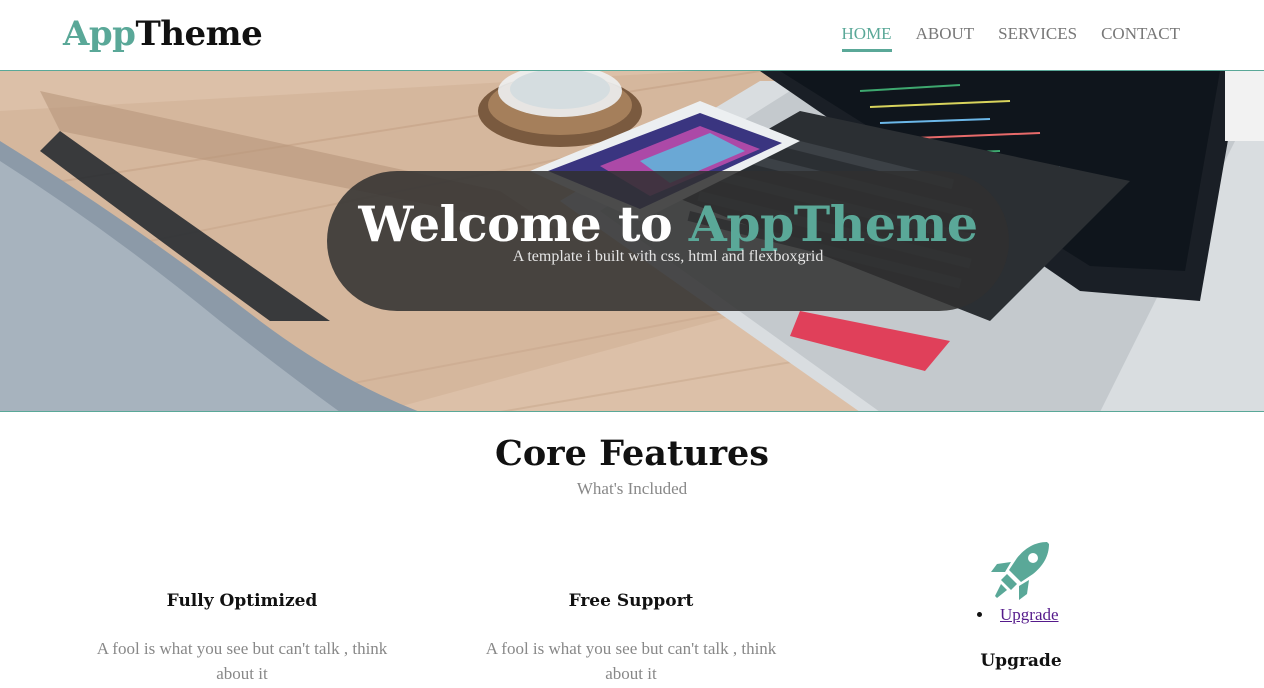 The height and width of the screenshot is (688, 1264). I want to click on upgrade-link: Upgrade, so click(1029, 614).